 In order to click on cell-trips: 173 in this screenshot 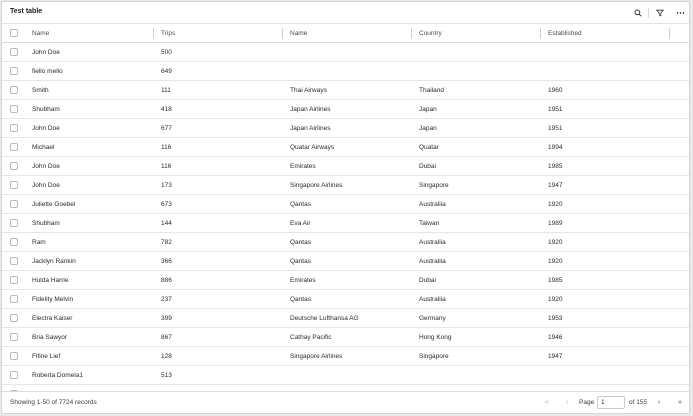, I will do `click(166, 185)`.